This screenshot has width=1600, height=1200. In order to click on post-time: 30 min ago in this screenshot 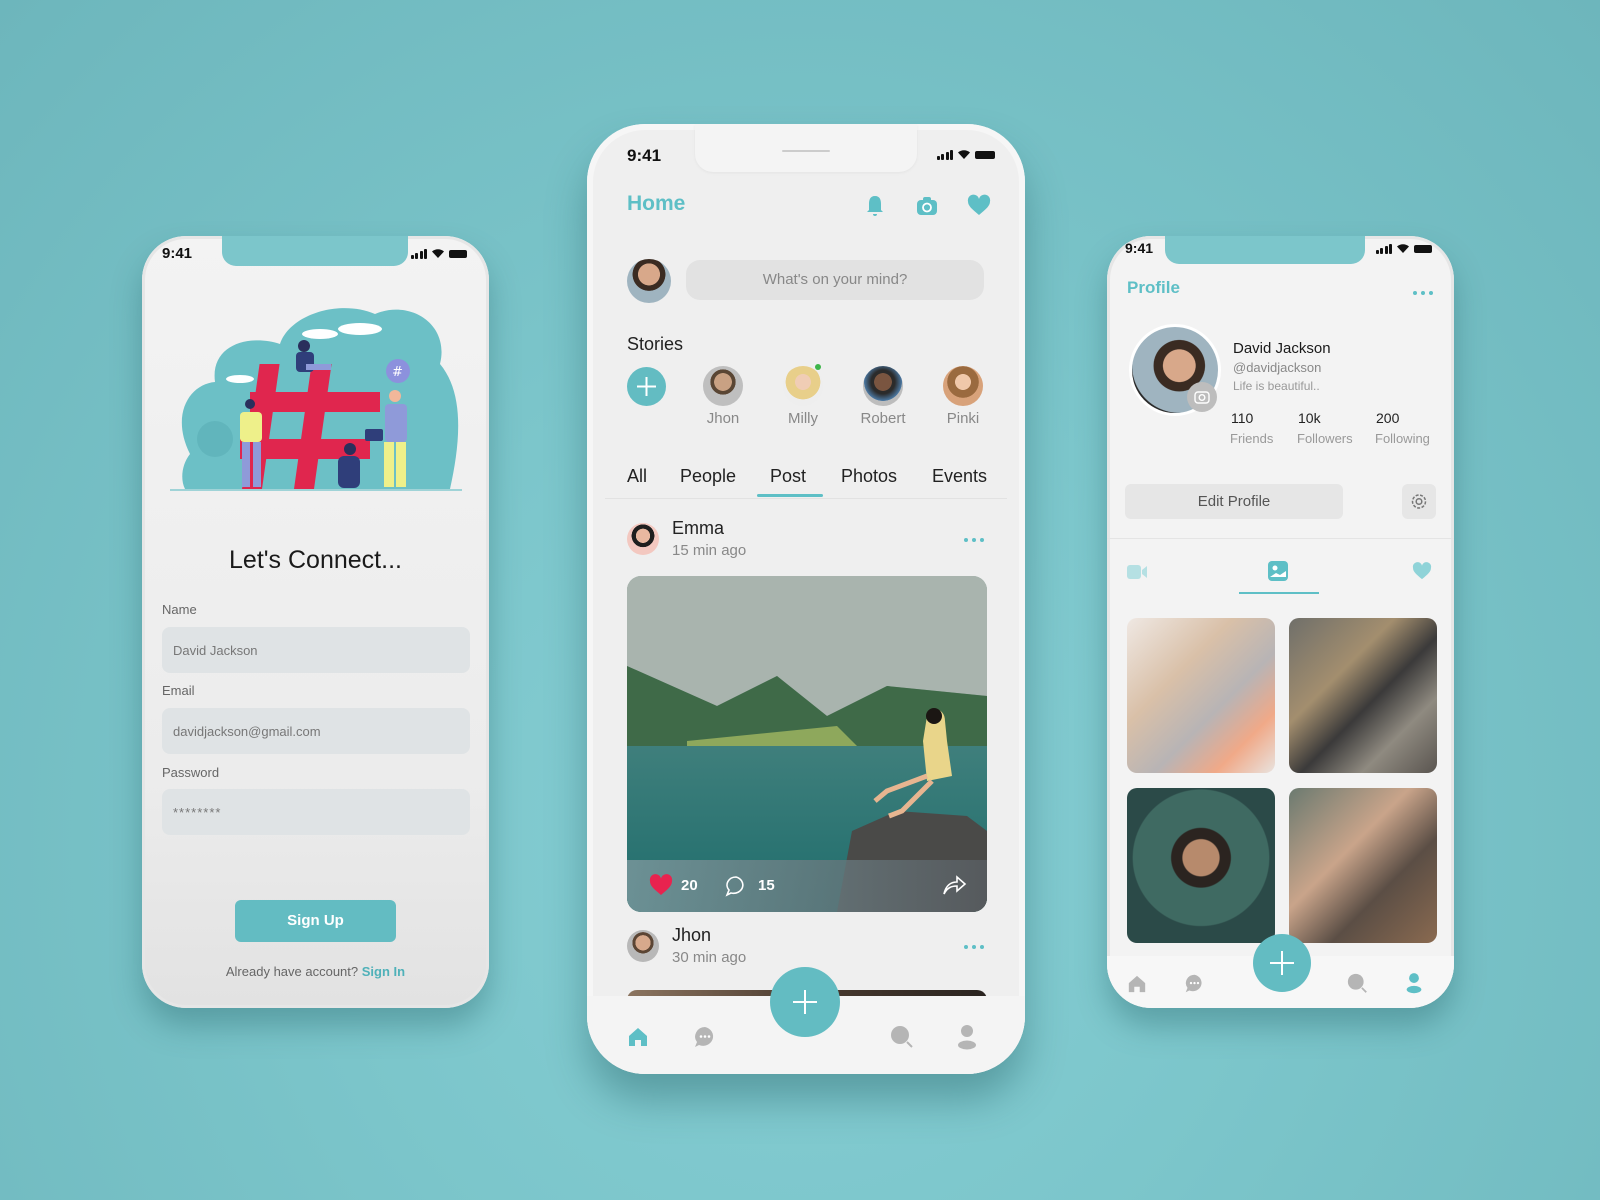, I will do `click(709, 957)`.